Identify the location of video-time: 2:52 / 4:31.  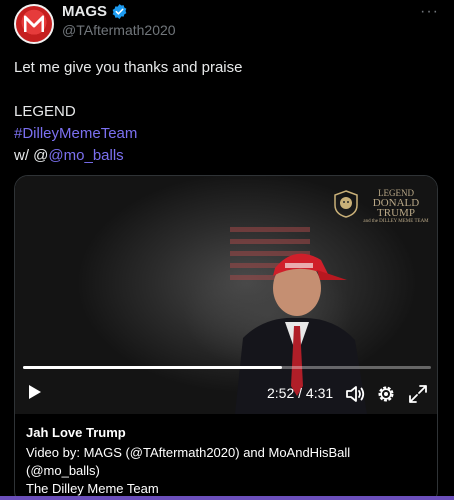
(300, 393).